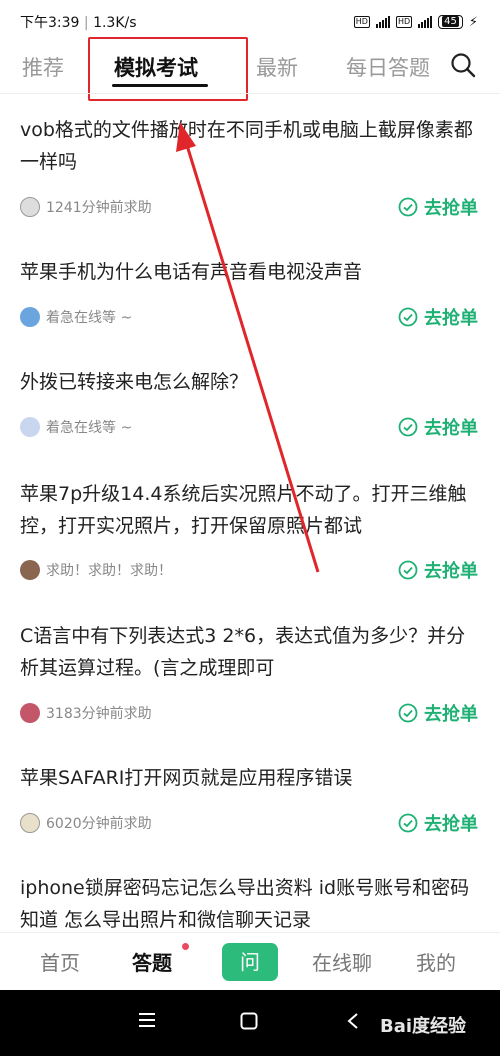 The height and width of the screenshot is (1056, 500). I want to click on question-meta: 求助！求助！求助！, so click(96, 570).